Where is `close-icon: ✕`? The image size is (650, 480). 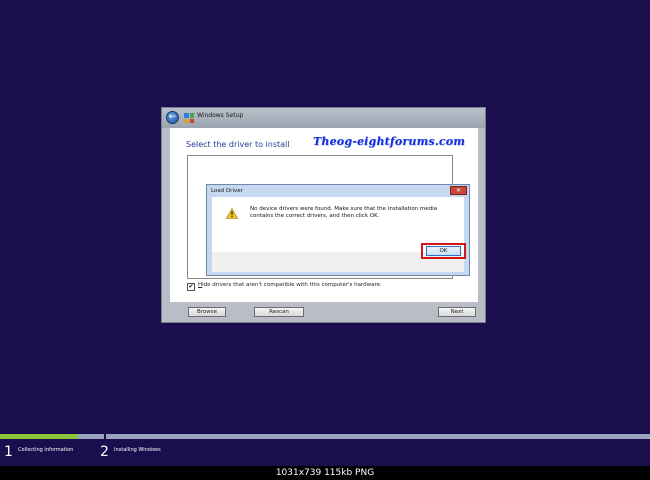
close-icon: ✕ is located at coordinates (458, 190).